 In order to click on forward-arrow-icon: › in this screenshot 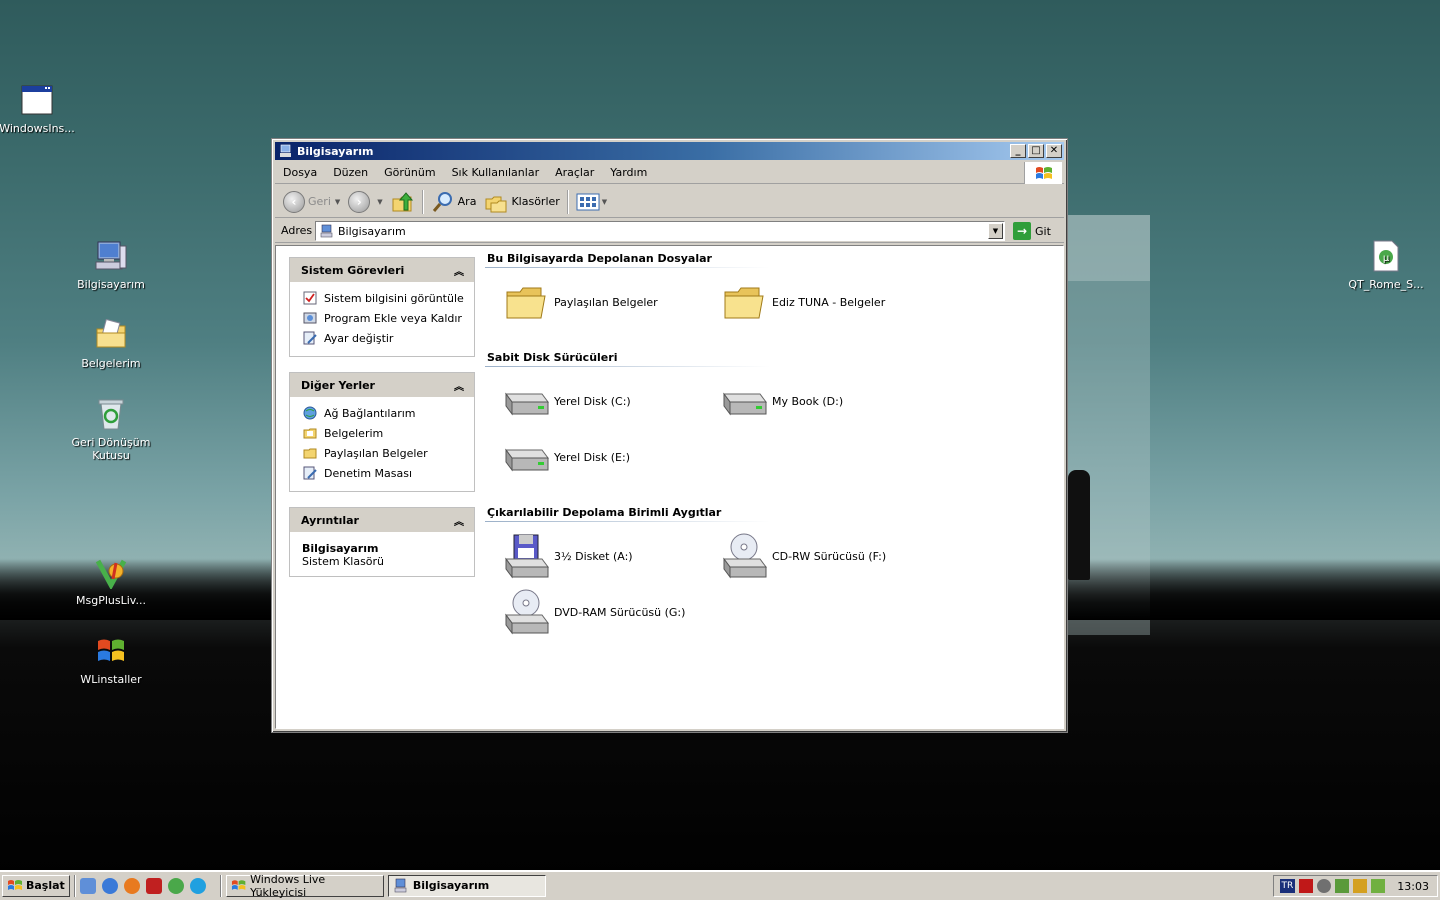, I will do `click(359, 201)`.